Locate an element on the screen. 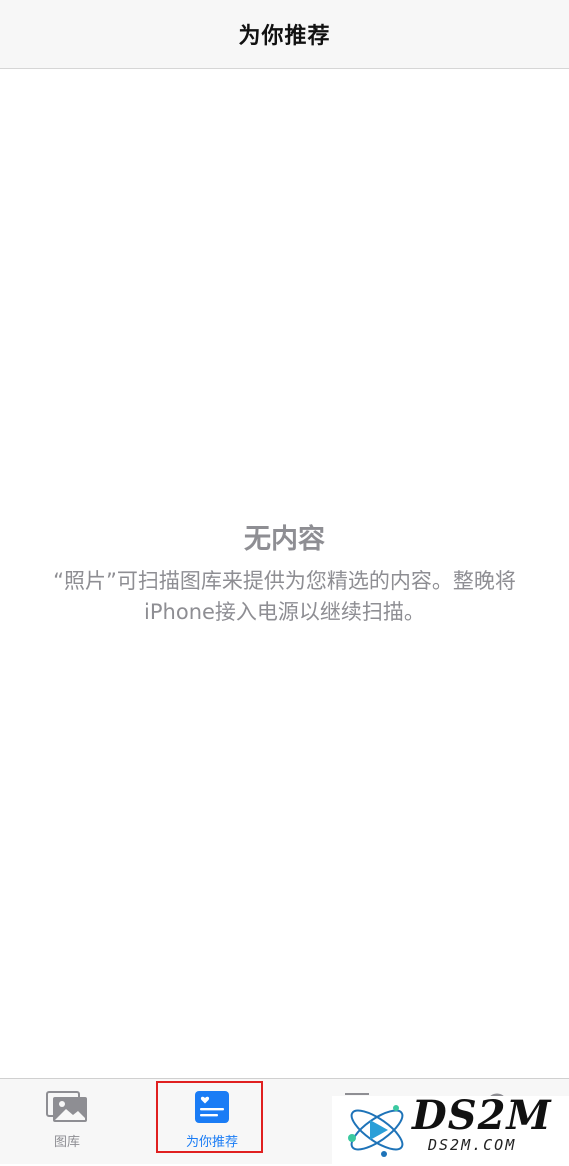  highlight-annotation is located at coordinates (209, 1117).